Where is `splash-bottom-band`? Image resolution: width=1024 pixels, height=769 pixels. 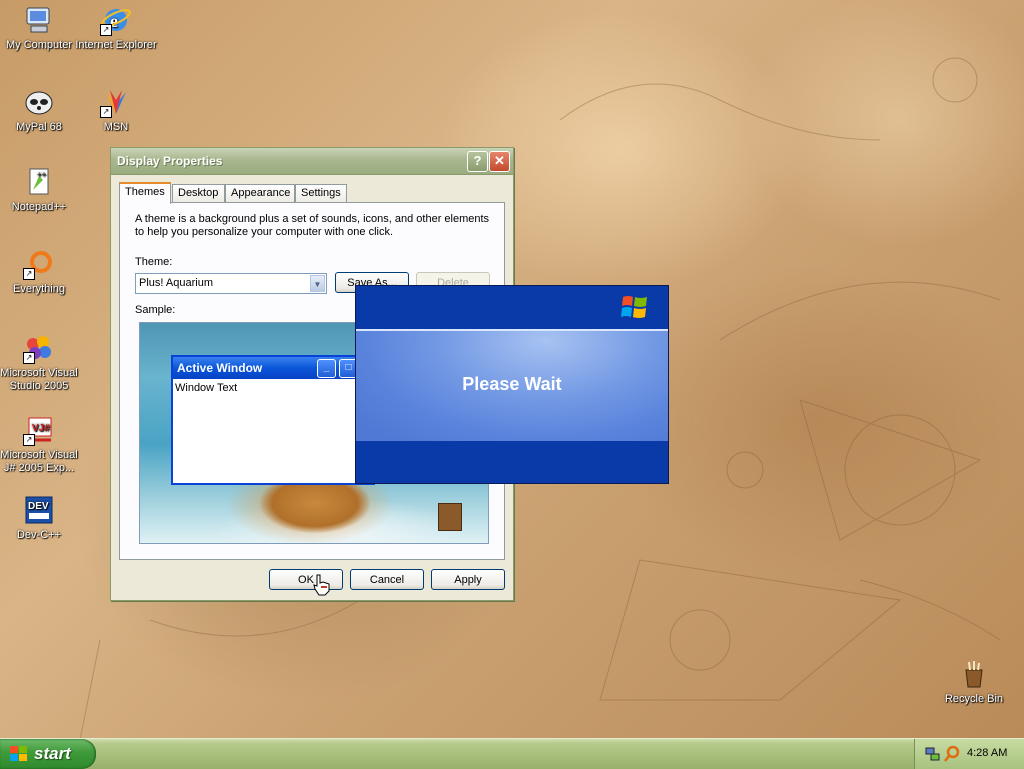
splash-bottom-band is located at coordinates (512, 462).